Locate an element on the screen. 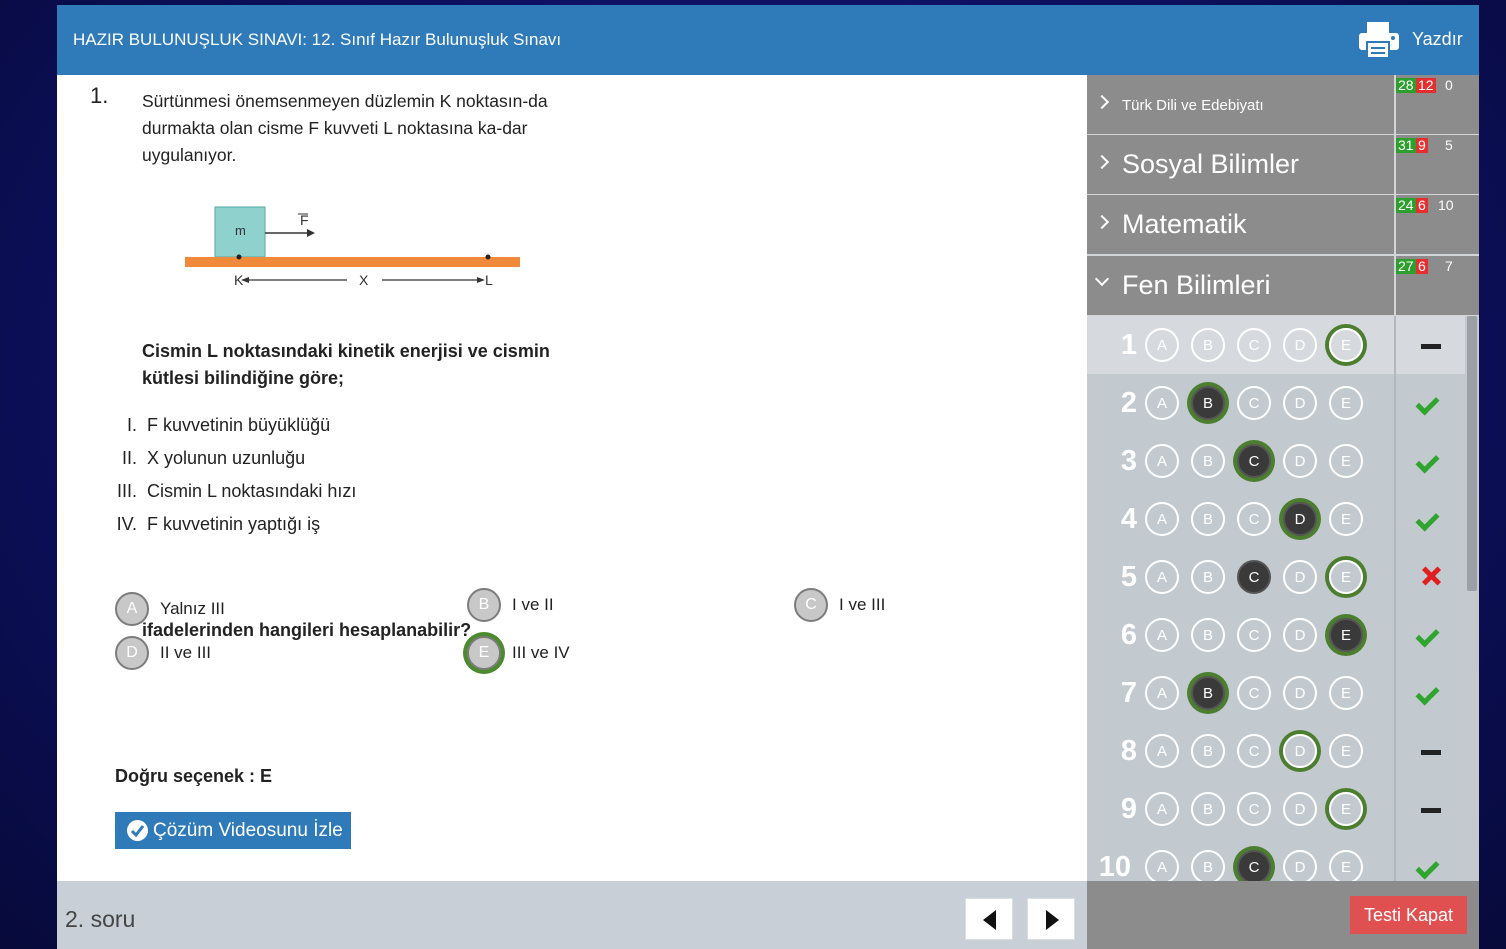  subject-sosyal: Sosyal Bilimler 31 9 5 is located at coordinates (1283, 165).